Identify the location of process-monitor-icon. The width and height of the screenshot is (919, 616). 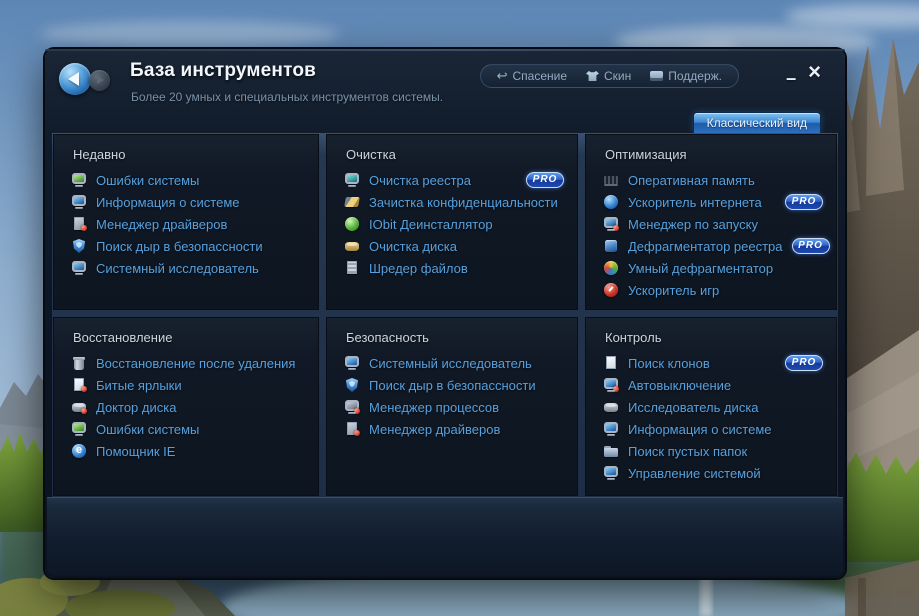
(352, 407).